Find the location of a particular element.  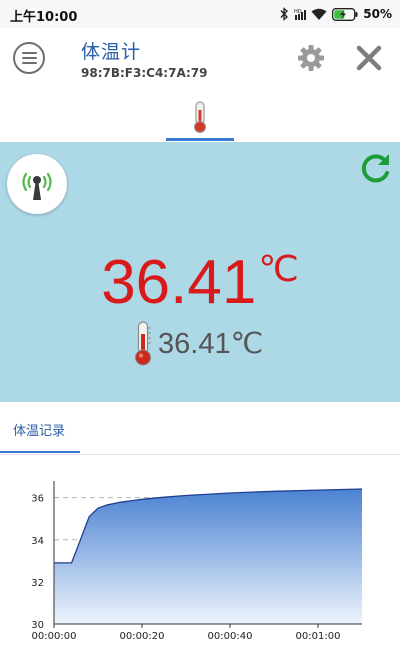

menu-button is located at coordinates (29, 58).